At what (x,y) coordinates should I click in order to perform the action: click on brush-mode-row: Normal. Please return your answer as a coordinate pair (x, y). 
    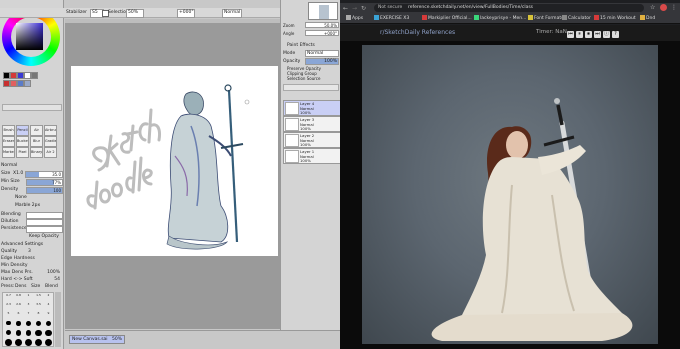
    Looking at the image, I should click on (31, 165).